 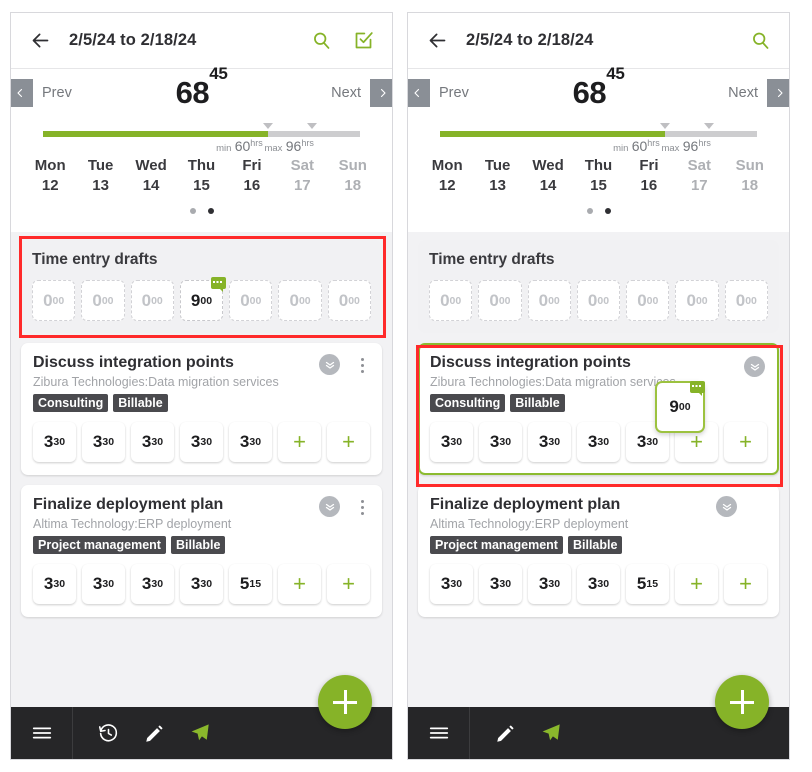 I want to click on total-hours: 6845, so click(x=201, y=87).